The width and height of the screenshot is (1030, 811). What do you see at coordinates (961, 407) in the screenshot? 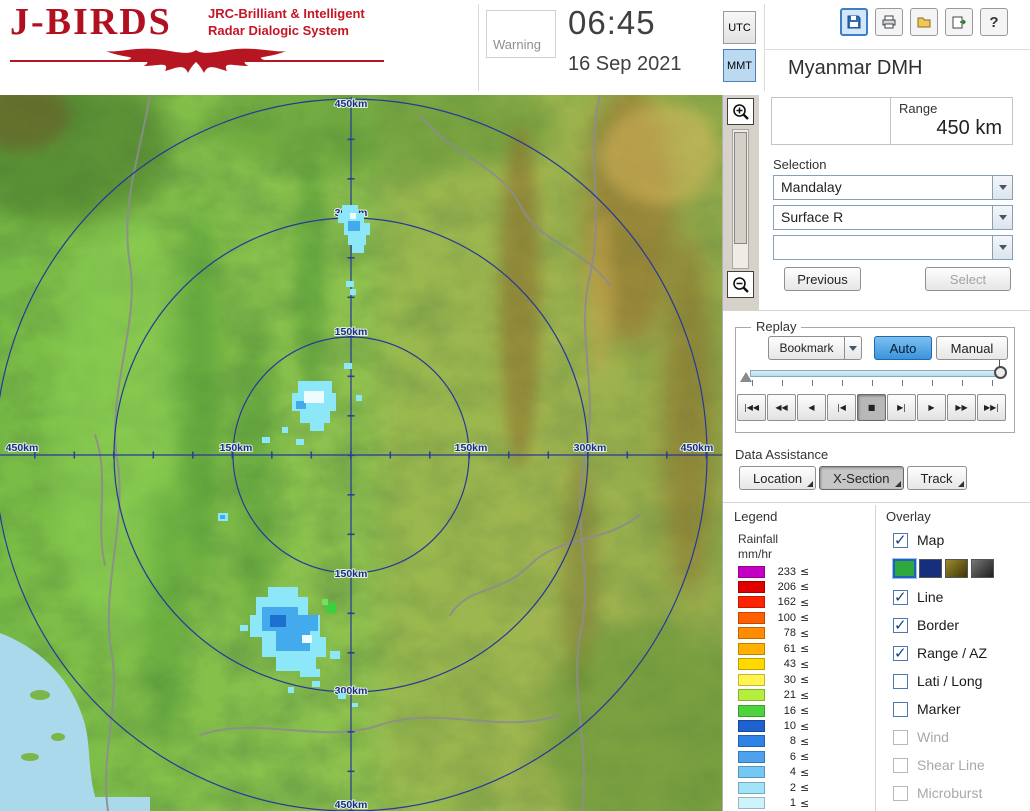
I see `fast-forward-button: ▶▶` at bounding box center [961, 407].